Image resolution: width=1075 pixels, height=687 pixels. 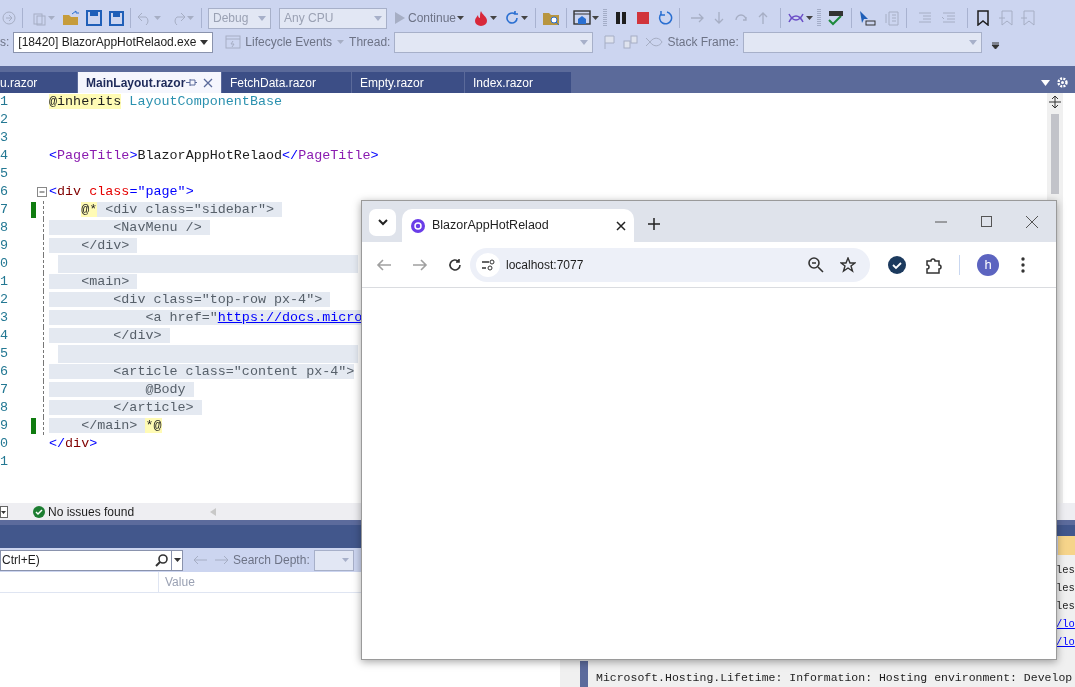 What do you see at coordinates (206, 318) in the screenshot?
I see `code-line: <a href="https://docs.micro` at bounding box center [206, 318].